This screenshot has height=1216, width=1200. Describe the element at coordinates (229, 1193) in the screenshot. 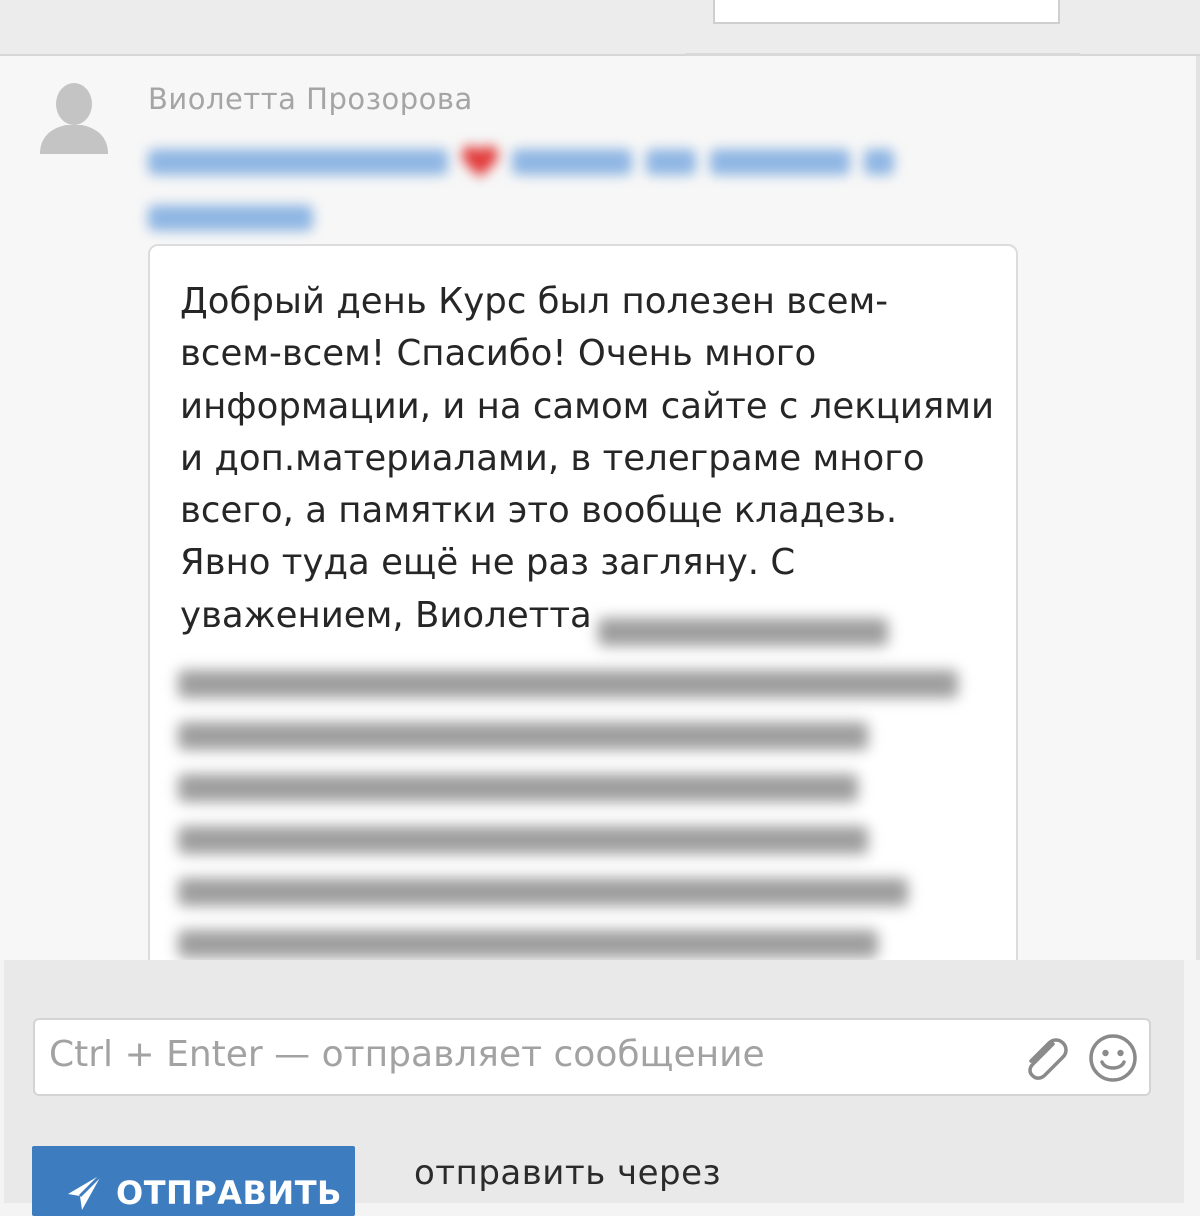

I see `send-button-label: ОТПРАВИТЬ` at that location.